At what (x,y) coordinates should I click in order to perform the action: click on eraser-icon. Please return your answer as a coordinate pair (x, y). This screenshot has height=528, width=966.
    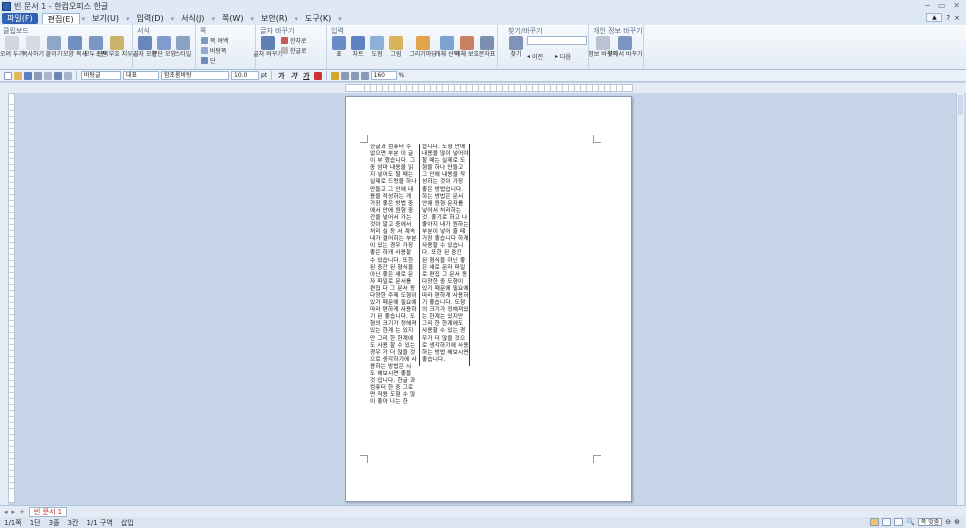
    Looking at the image, I should click on (117, 43).